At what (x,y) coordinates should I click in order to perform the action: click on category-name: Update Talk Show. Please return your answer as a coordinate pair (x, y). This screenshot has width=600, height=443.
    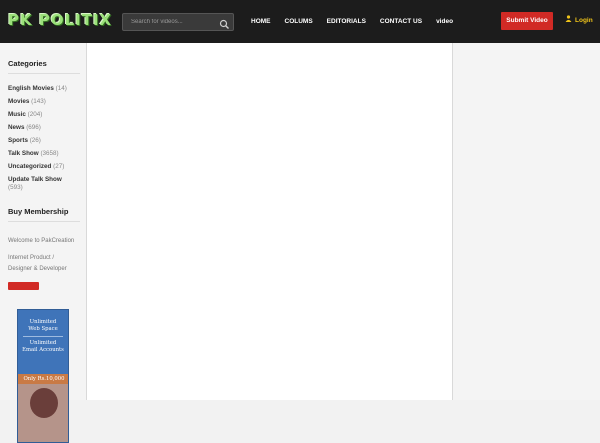
    Looking at the image, I should click on (35, 179).